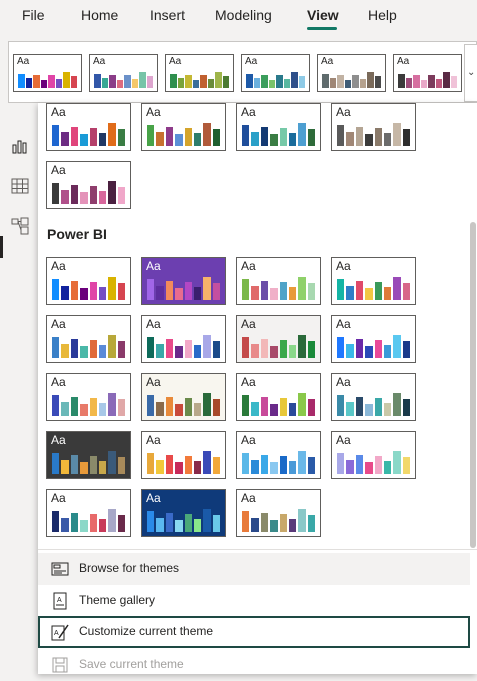  I want to click on theme-tile-5: Aa, so click(88, 185).